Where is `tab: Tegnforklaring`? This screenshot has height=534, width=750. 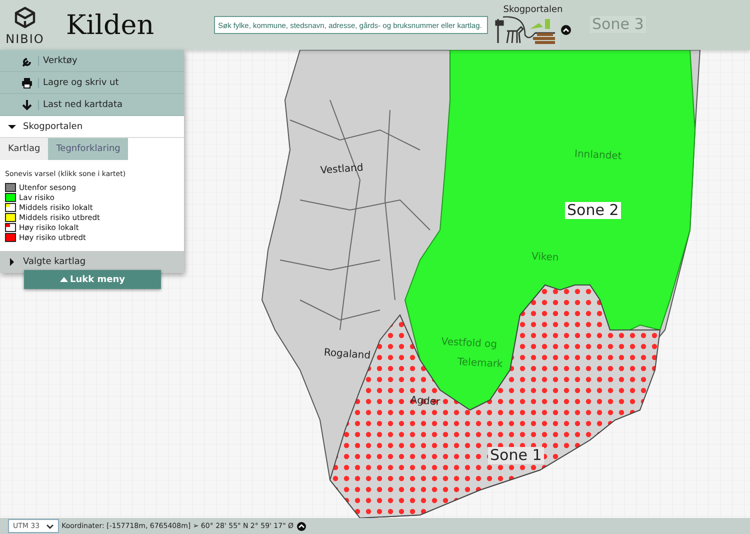 tab: Tegnforklaring is located at coordinates (88, 149).